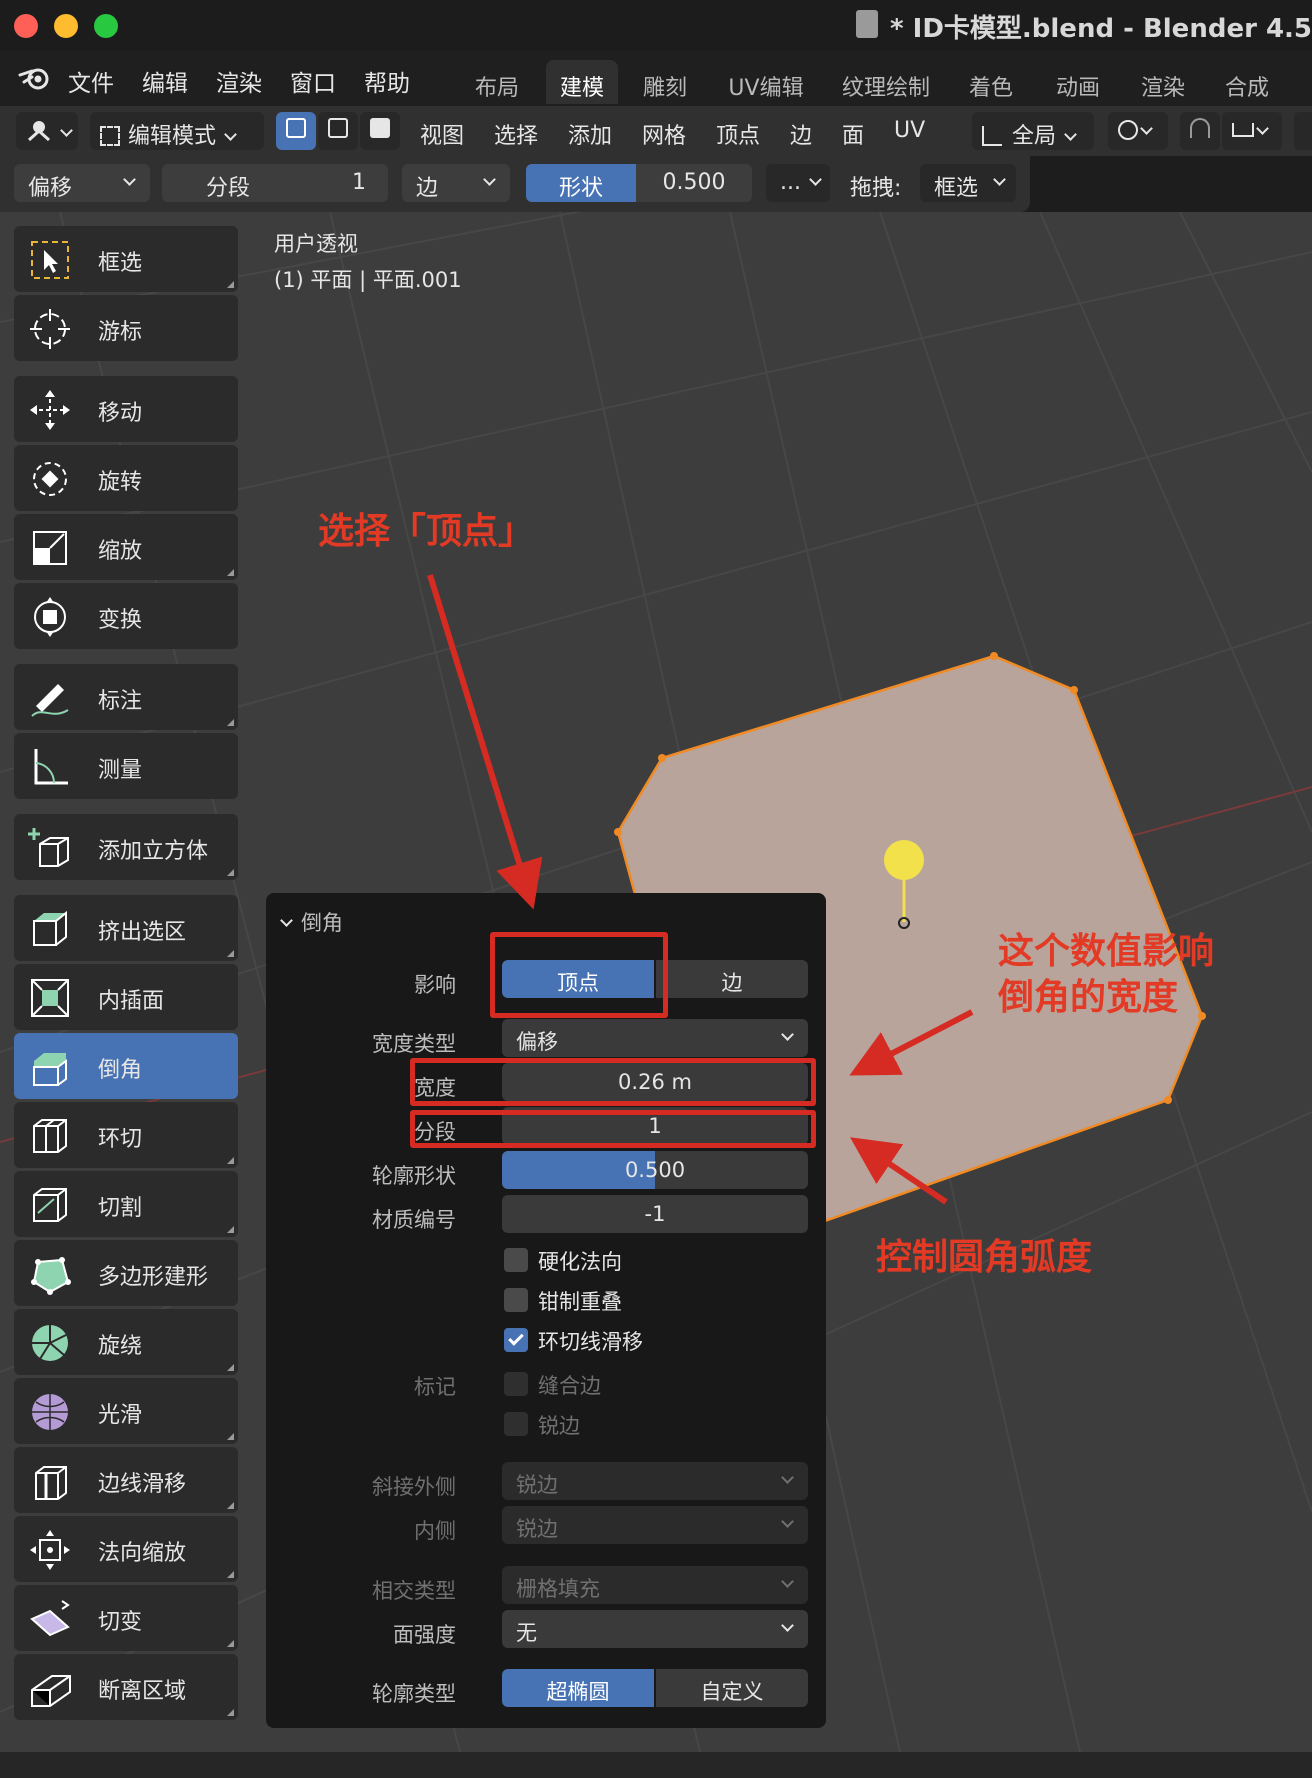 The width and height of the screenshot is (1312, 1778). I want to click on tool-measure: 测量, so click(126, 766).